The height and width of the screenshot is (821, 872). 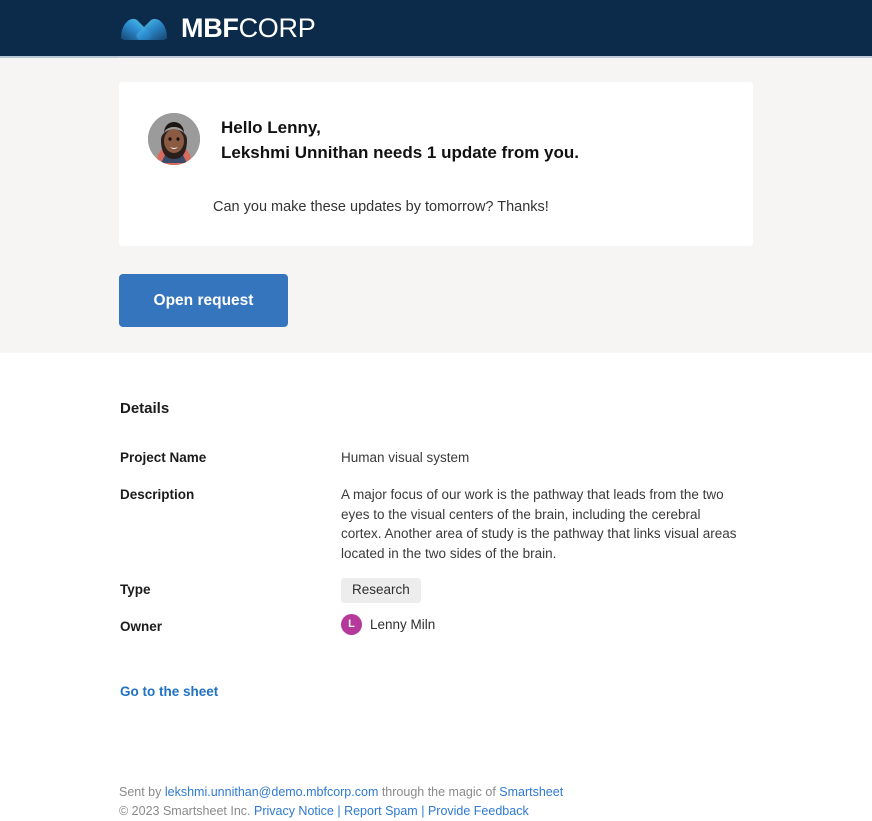 What do you see at coordinates (478, 811) in the screenshot?
I see `provide-feedback-link: Provide Feedback` at bounding box center [478, 811].